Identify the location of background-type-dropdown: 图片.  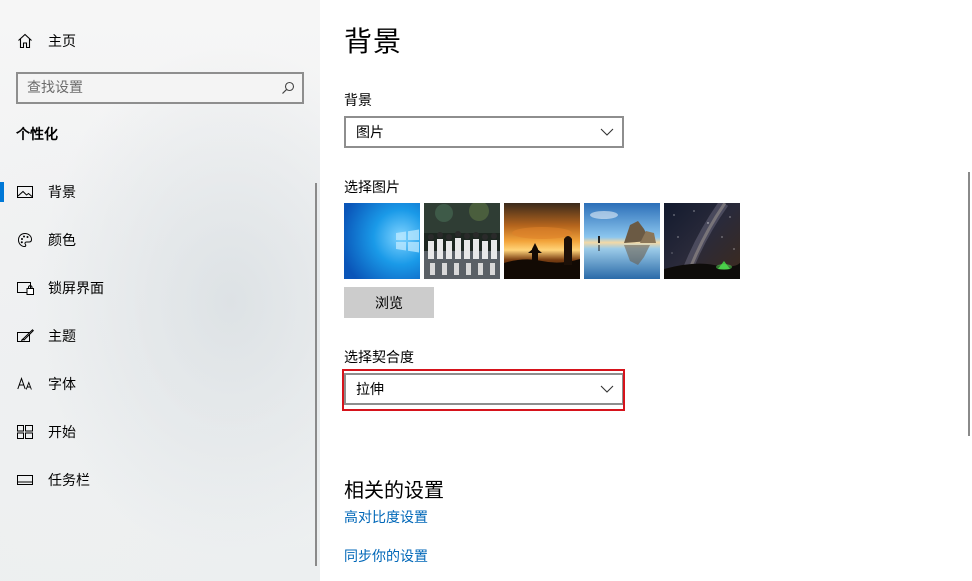
(484, 132).